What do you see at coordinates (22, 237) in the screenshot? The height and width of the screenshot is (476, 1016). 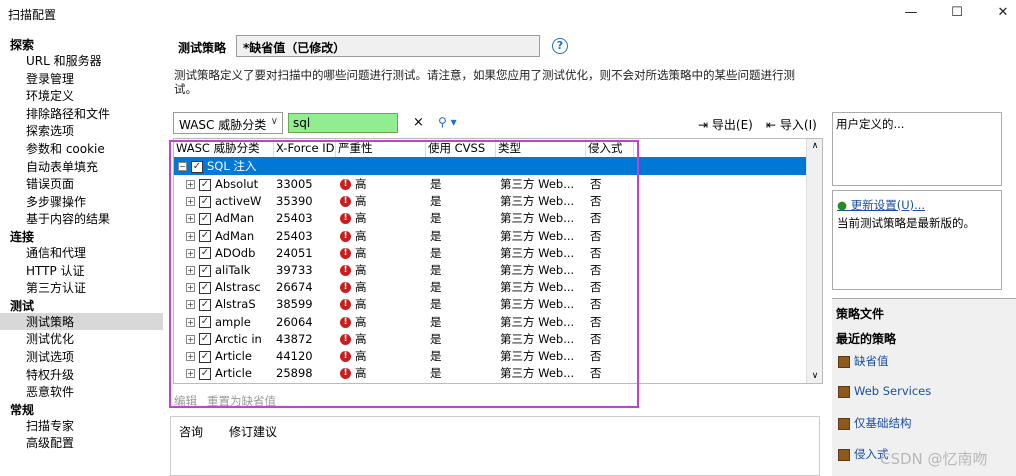 I see `nav-category: 连接` at bounding box center [22, 237].